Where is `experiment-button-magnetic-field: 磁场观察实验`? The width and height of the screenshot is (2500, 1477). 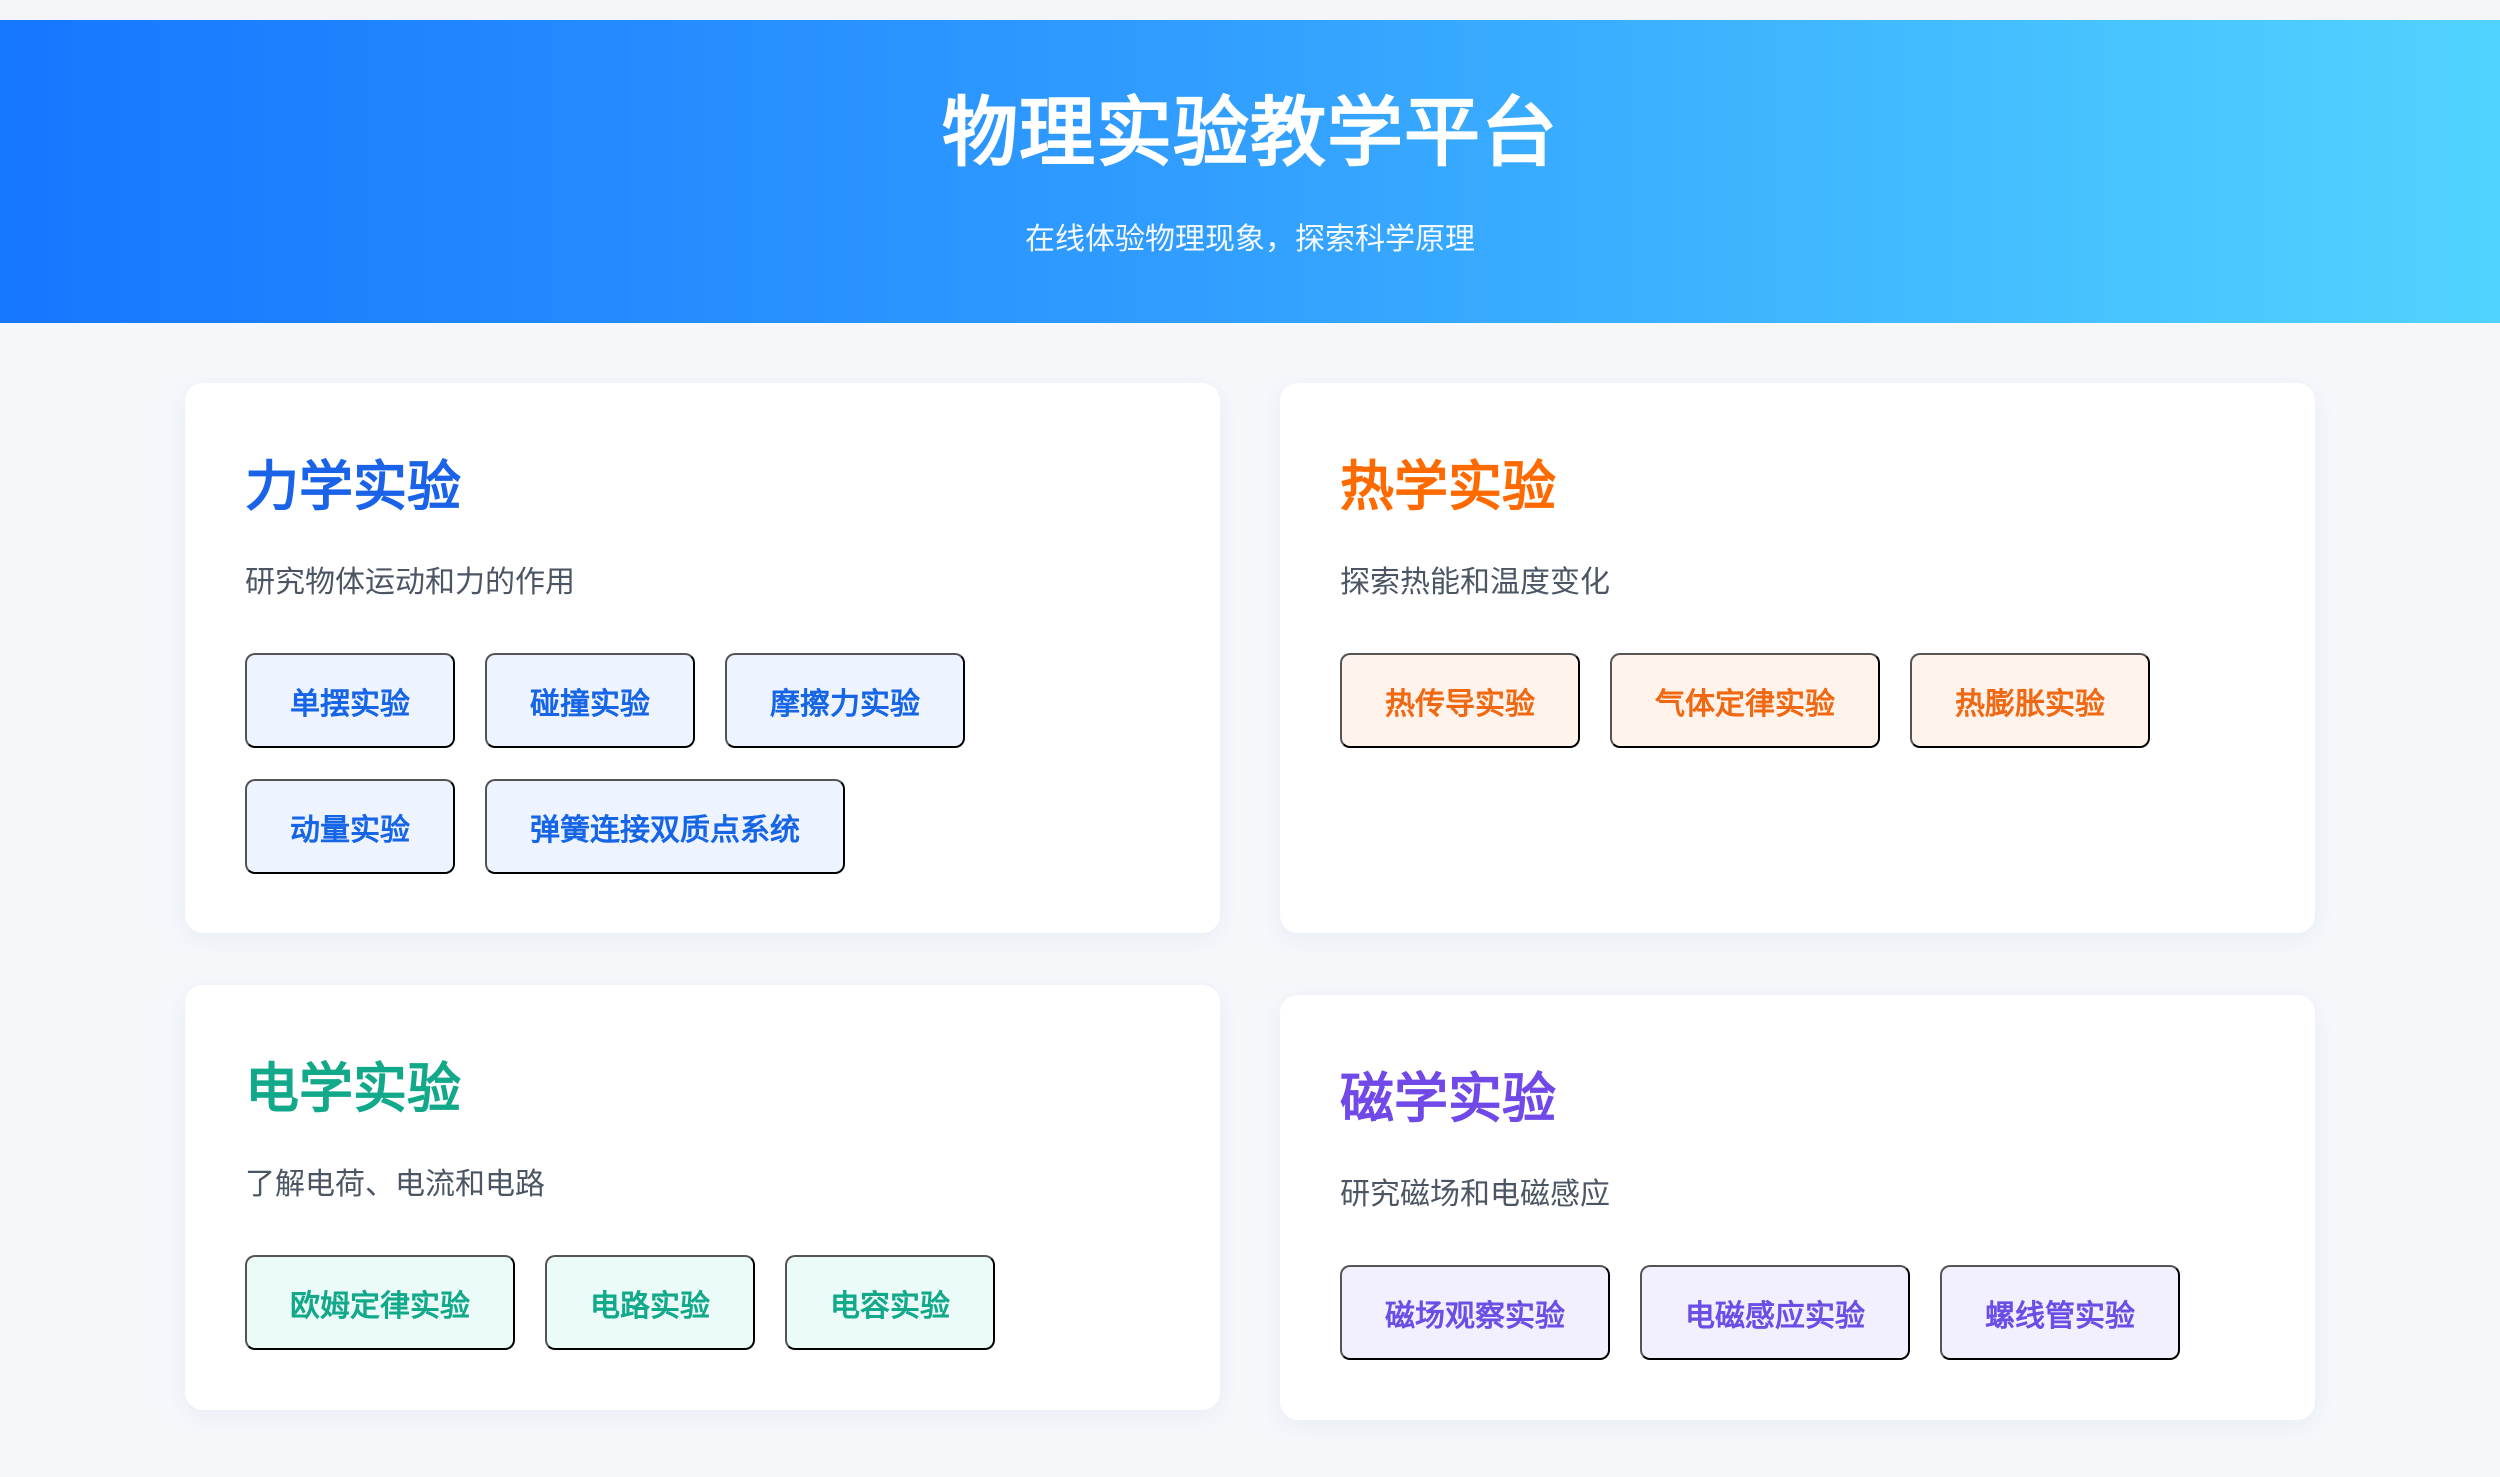
experiment-button-magnetic-field: 磁场观察实验 is located at coordinates (1475, 1312).